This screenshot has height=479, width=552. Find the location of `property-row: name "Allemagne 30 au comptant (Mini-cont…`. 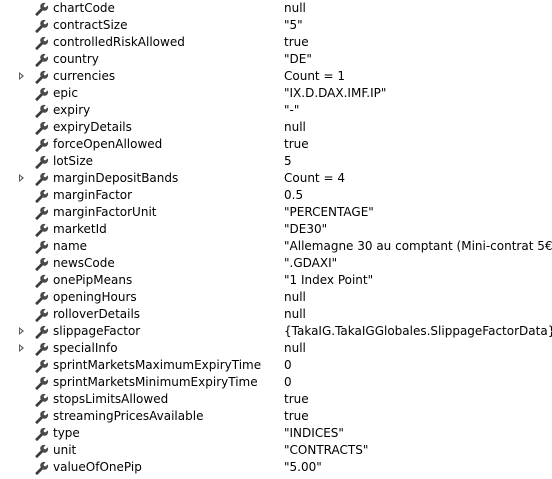

property-row: name "Allemagne 30 au comptant (Mini-cont… is located at coordinates (276, 246).